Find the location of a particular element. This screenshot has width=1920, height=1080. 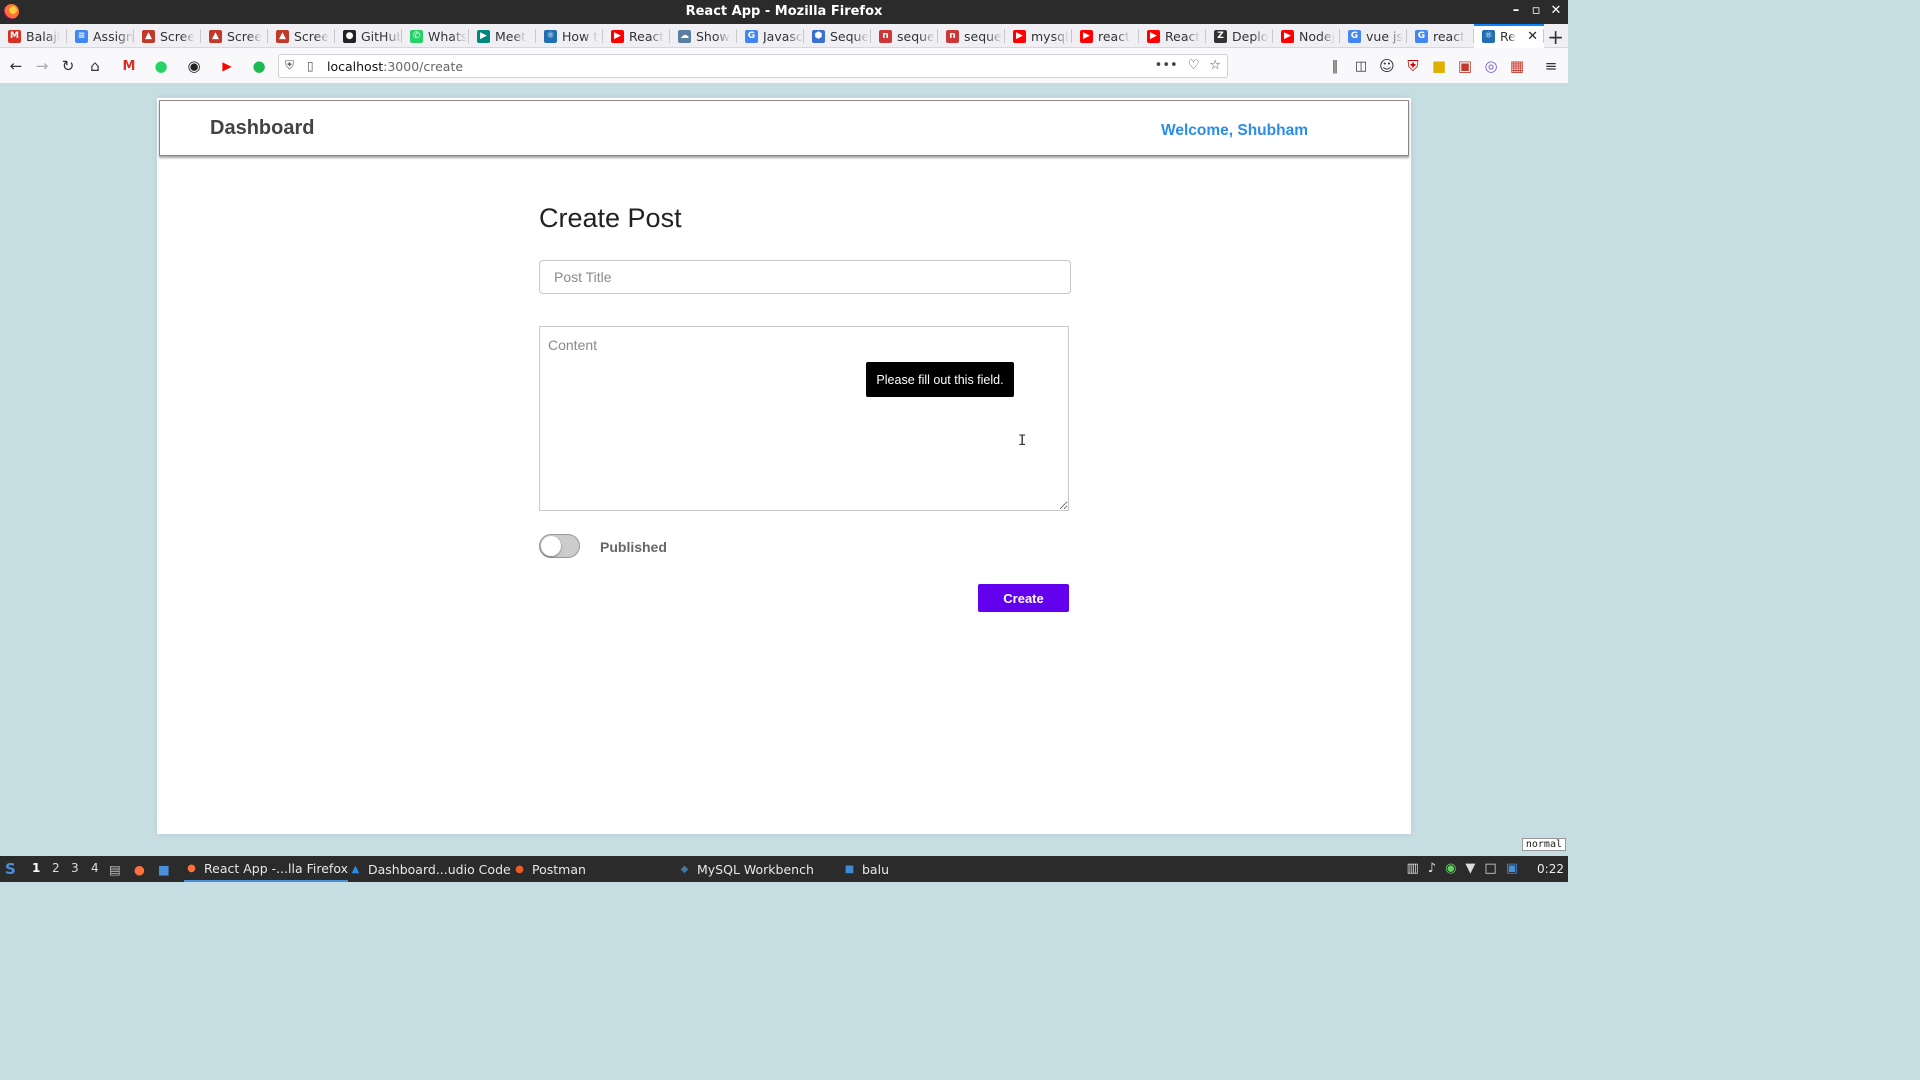

browser-tab: ▶ Meet is located at coordinates (502, 36).